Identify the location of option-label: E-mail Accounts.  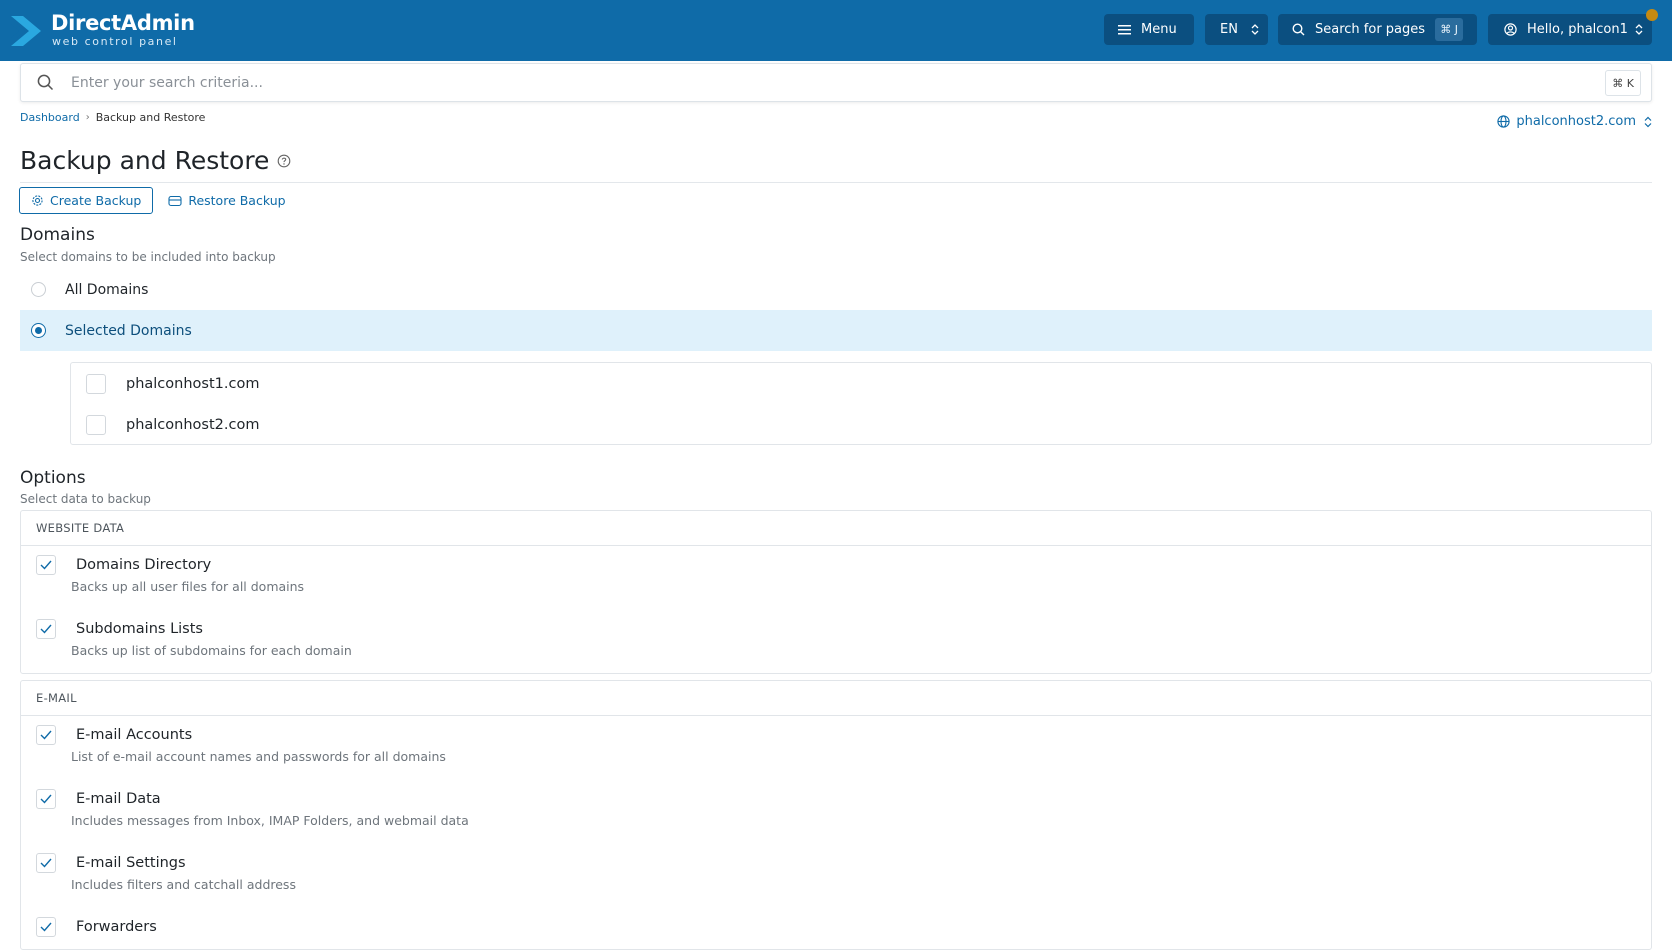
(134, 735).